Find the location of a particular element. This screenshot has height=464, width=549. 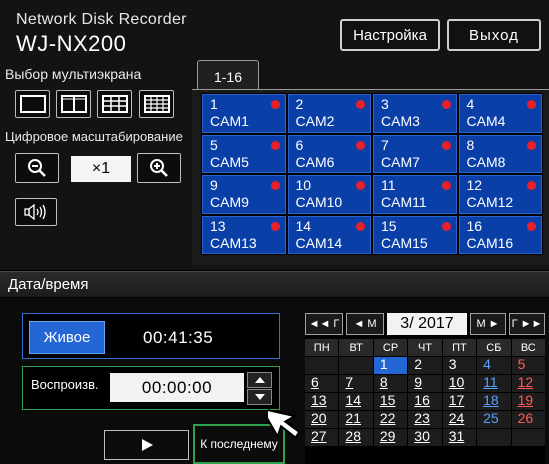

camera-name: CAM11 is located at coordinates (404, 202).